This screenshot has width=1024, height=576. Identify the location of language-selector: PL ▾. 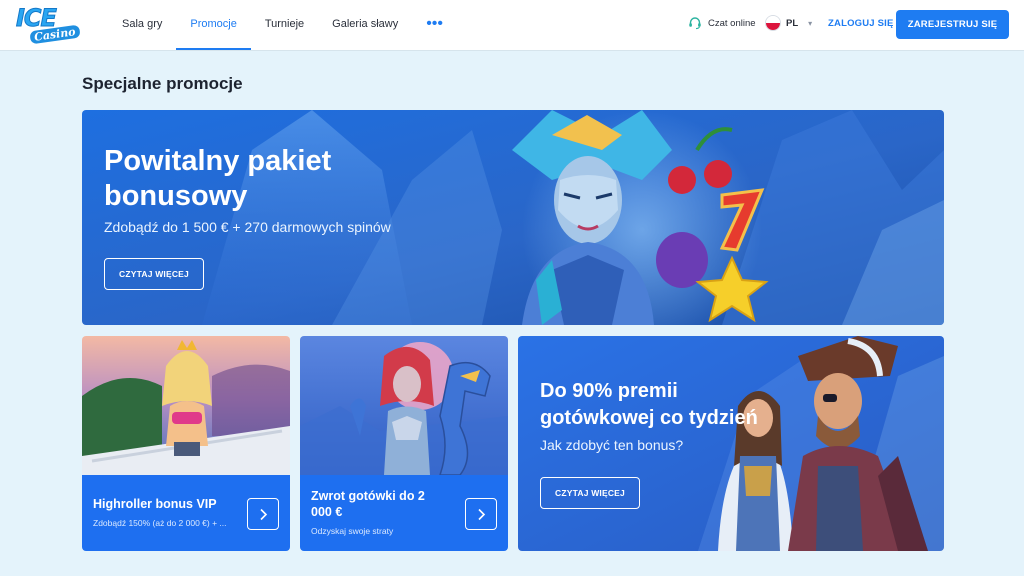
(789, 23).